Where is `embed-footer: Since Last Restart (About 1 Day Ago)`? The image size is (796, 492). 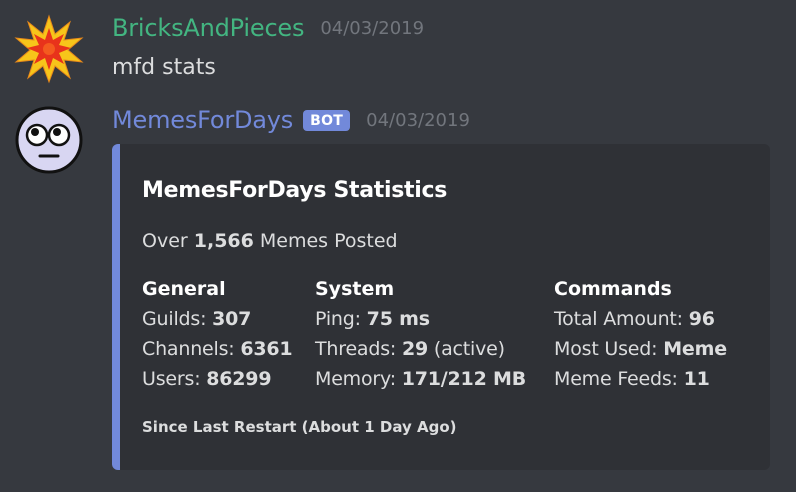
embed-footer: Since Last Restart (About 1 Day Ago) is located at coordinates (299, 427).